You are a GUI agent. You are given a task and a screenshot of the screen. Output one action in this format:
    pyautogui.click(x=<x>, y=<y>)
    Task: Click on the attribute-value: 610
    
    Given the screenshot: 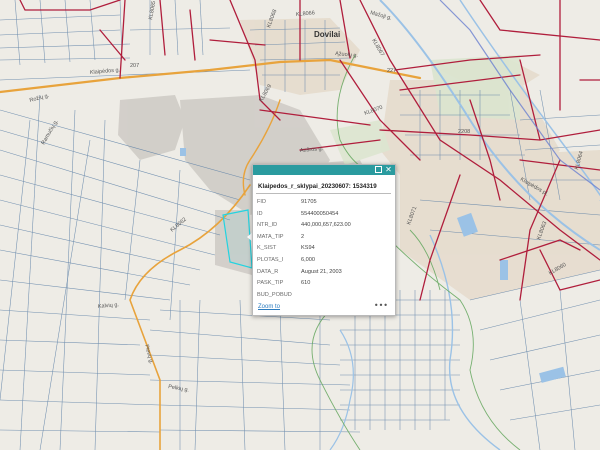 What is the action you would take?
    pyautogui.click(x=306, y=283)
    